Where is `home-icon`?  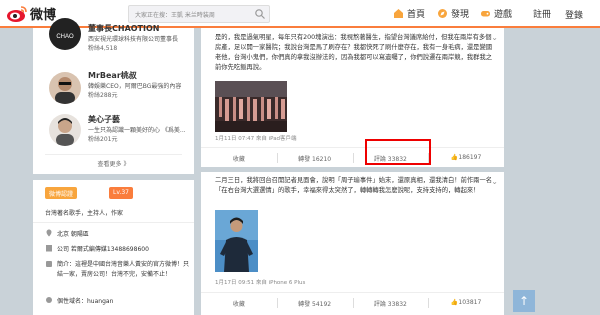
home-icon is located at coordinates (398, 13).